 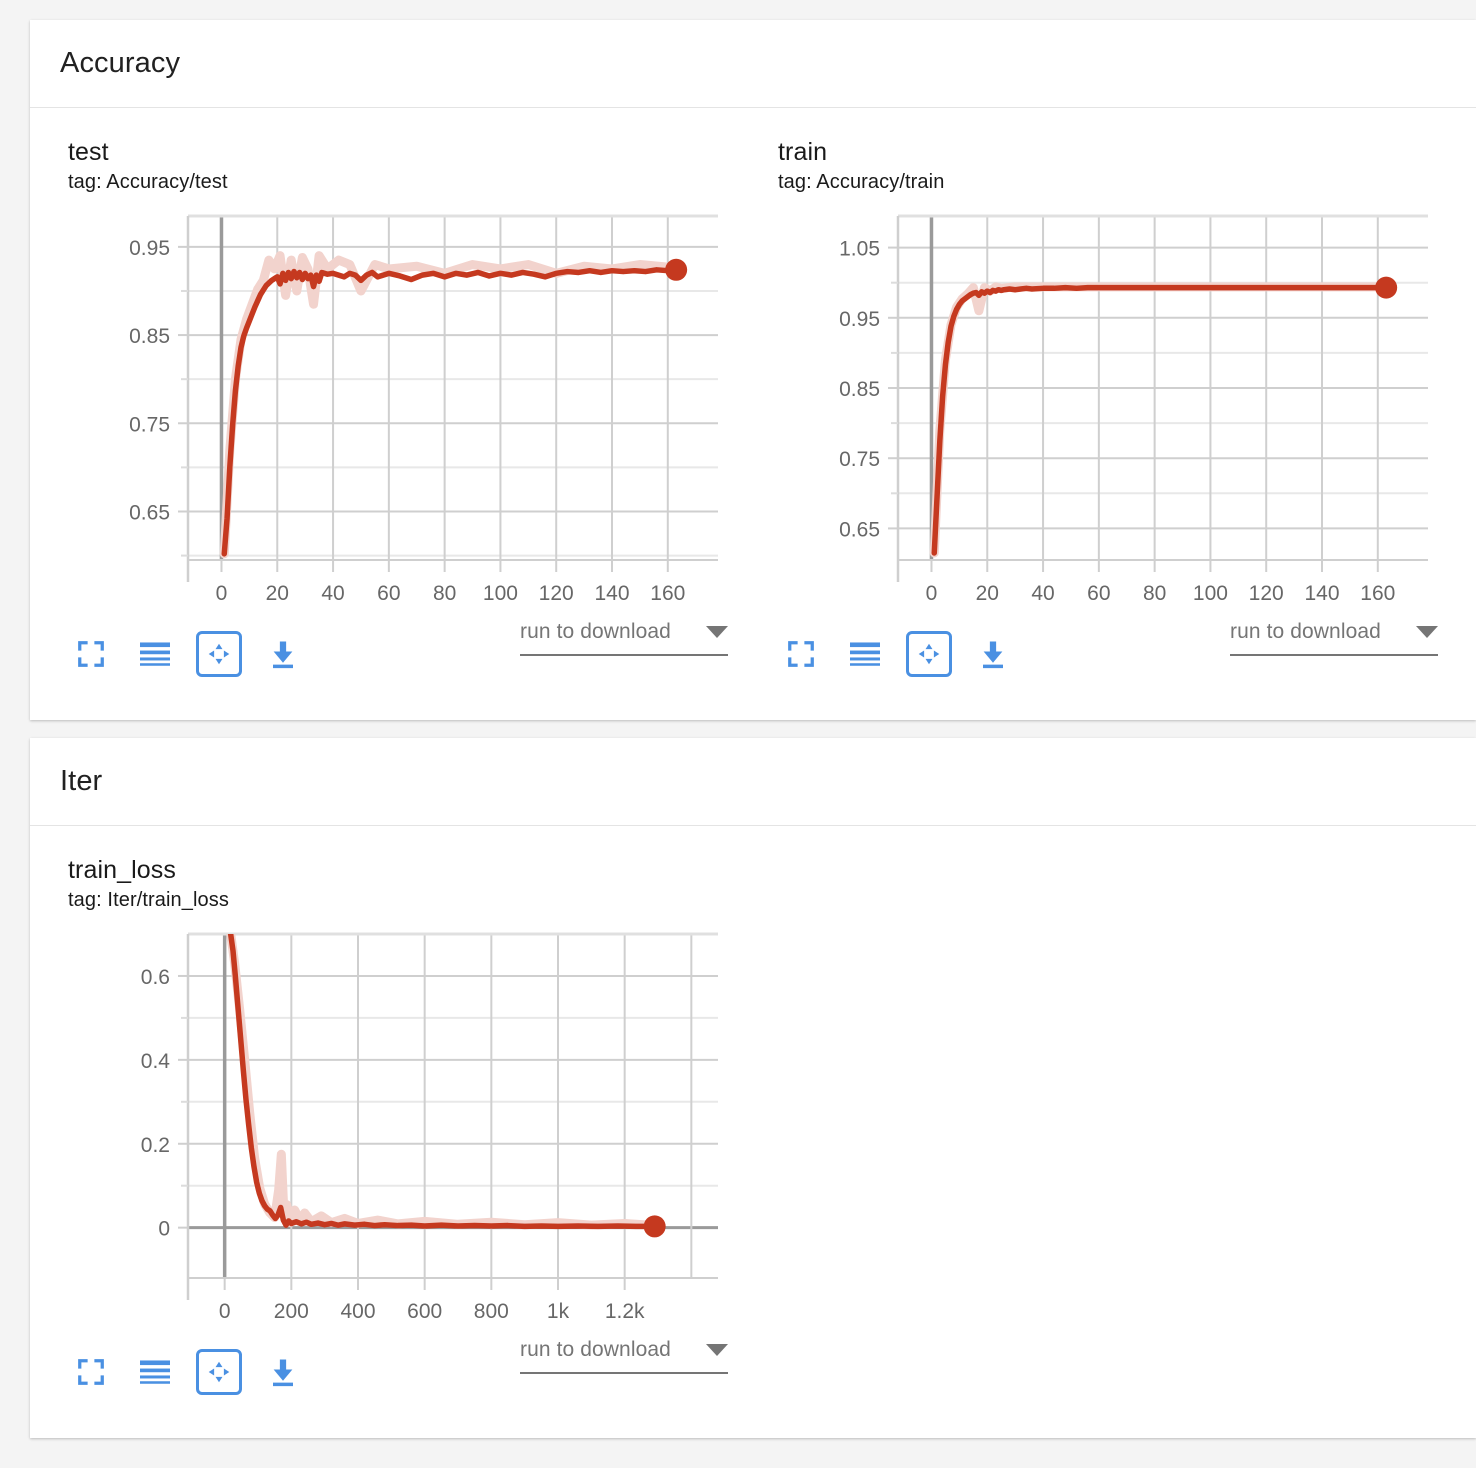 What do you see at coordinates (558, 1311) in the screenshot?
I see `svg-text: 1k` at bounding box center [558, 1311].